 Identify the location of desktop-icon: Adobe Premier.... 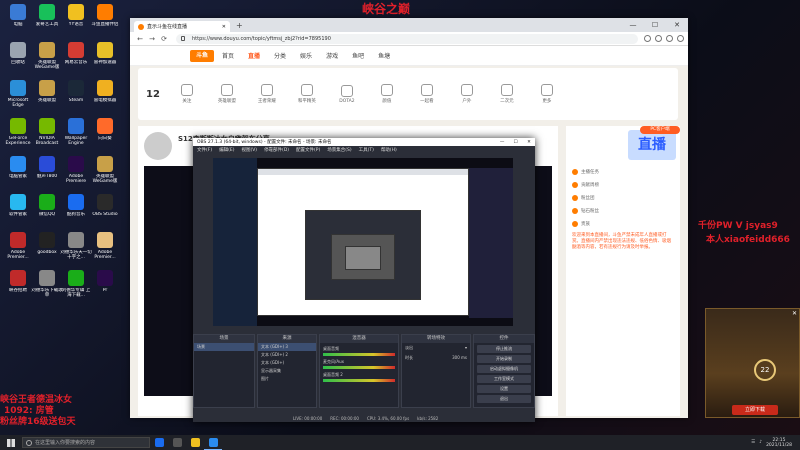
(105, 246).